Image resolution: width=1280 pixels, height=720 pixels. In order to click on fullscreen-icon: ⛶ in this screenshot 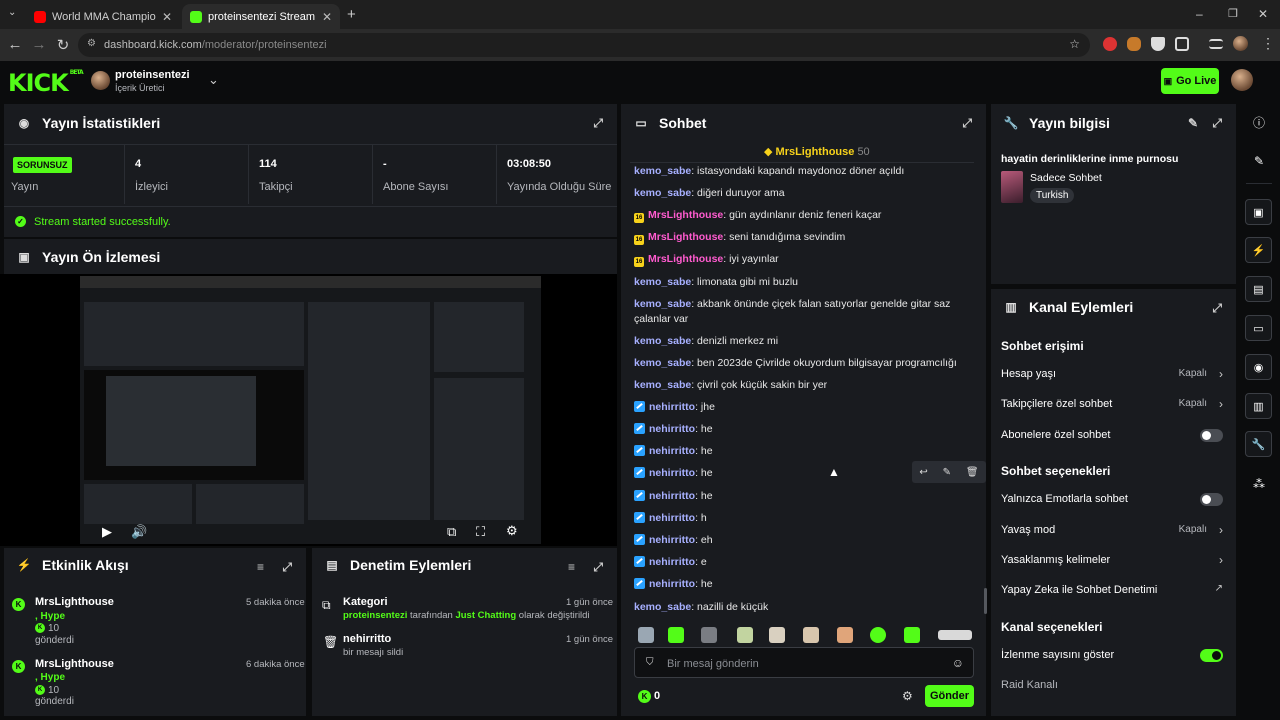, I will do `click(480, 532)`.